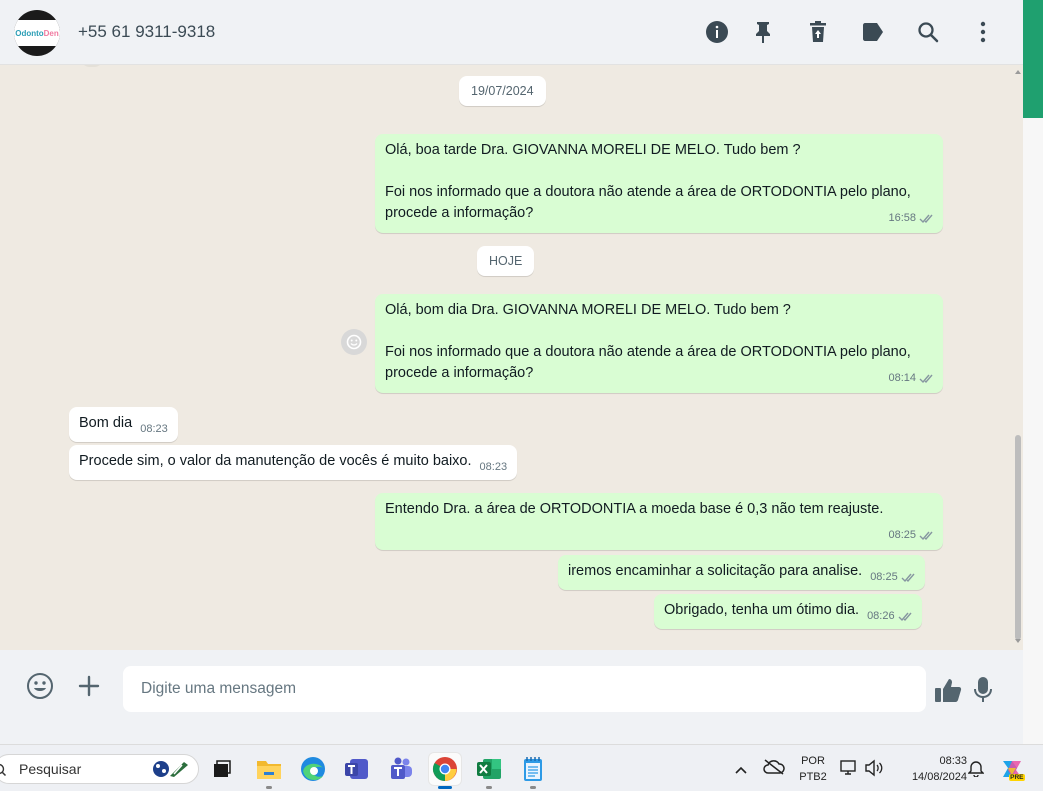 This screenshot has height=791, width=1043. I want to click on menu-icon, so click(983, 32).